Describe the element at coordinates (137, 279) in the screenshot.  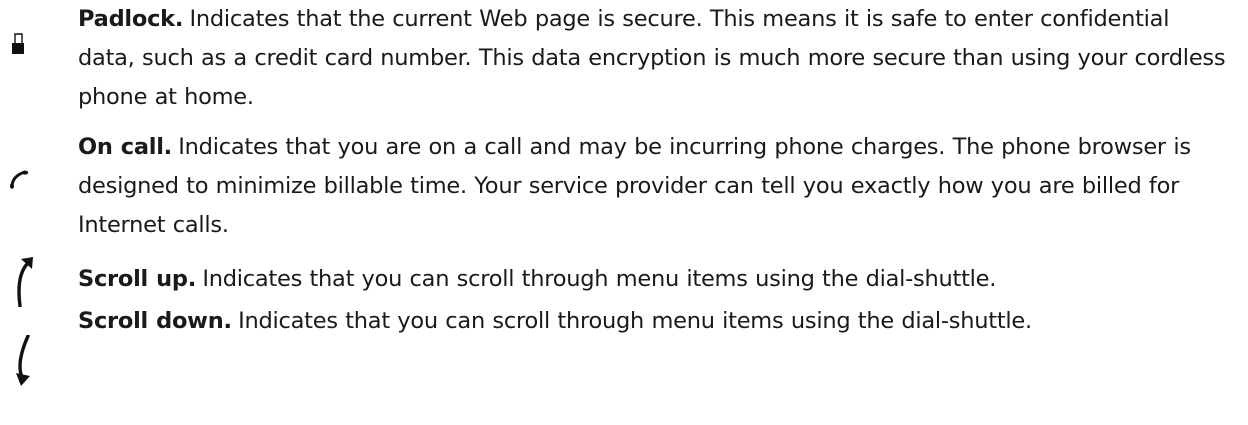
I see `entry-term: Scroll up.` at that location.